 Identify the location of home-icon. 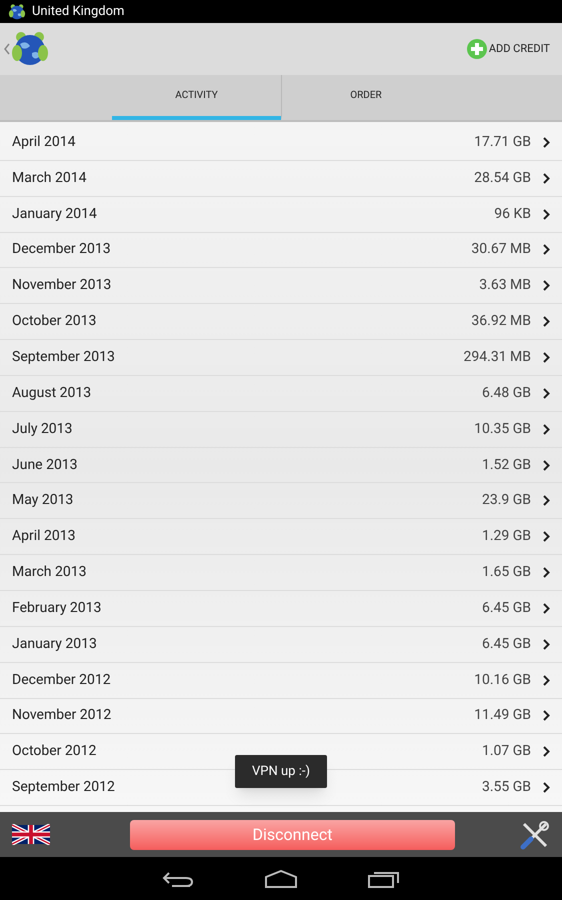
(281, 879).